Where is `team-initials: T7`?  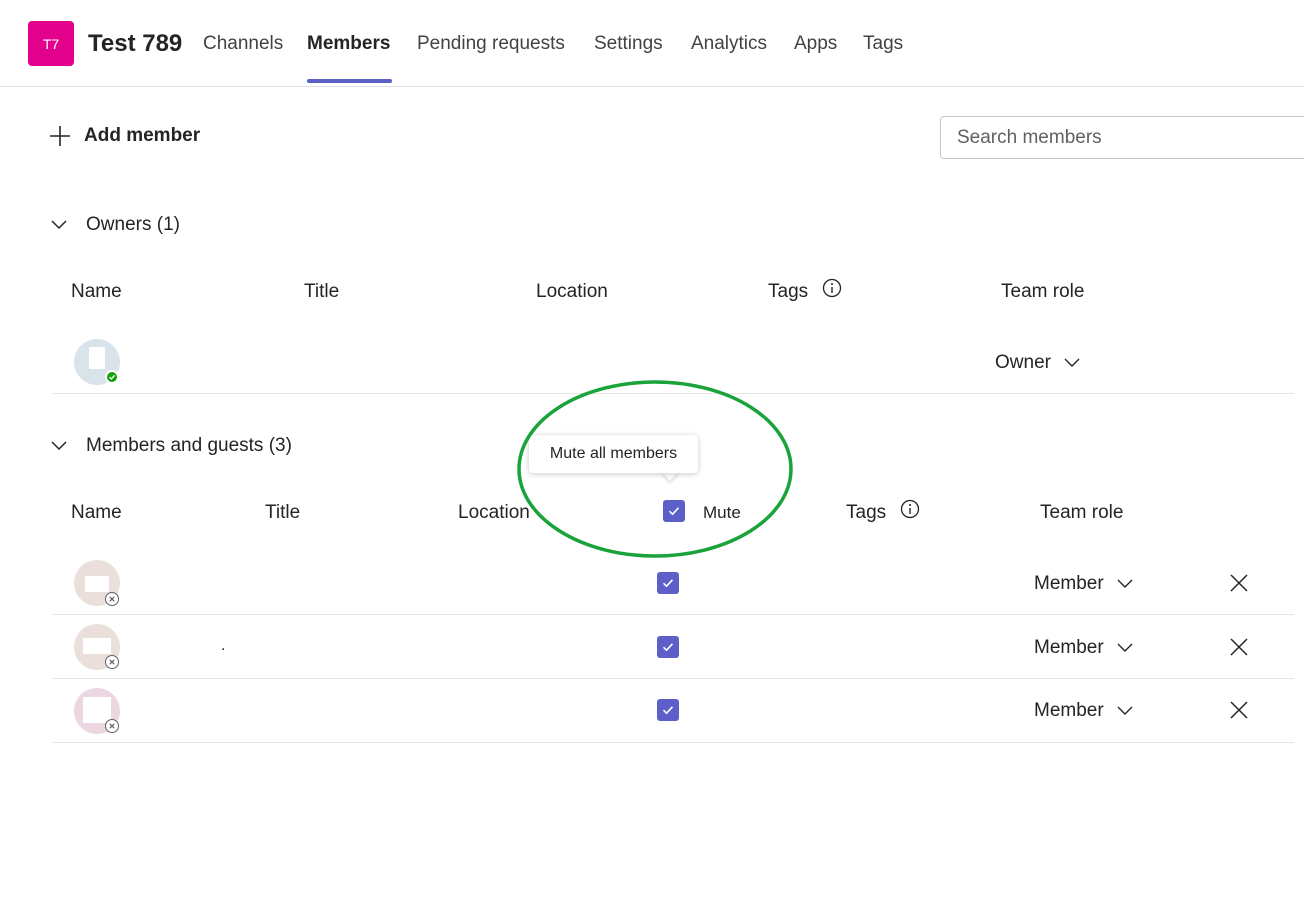 team-initials: T7 is located at coordinates (51, 43).